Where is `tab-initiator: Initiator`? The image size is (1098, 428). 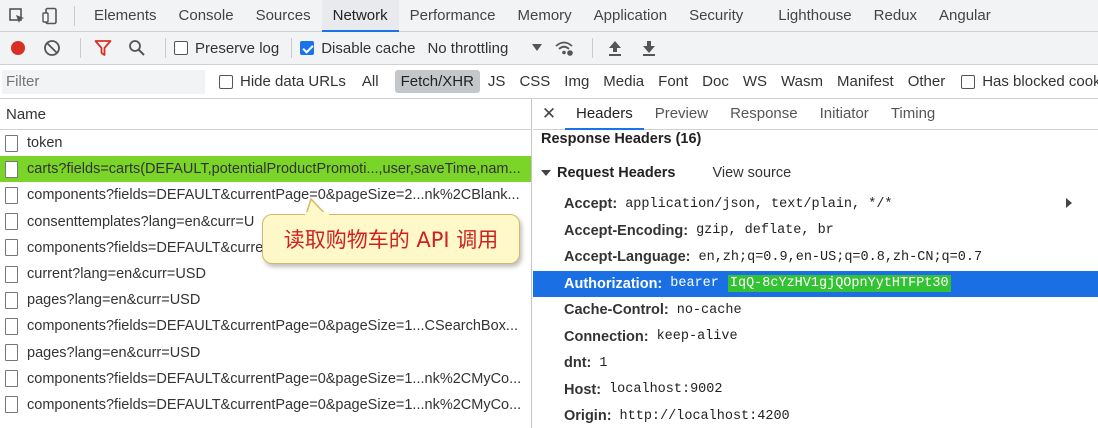
tab-initiator: Initiator is located at coordinates (844, 114).